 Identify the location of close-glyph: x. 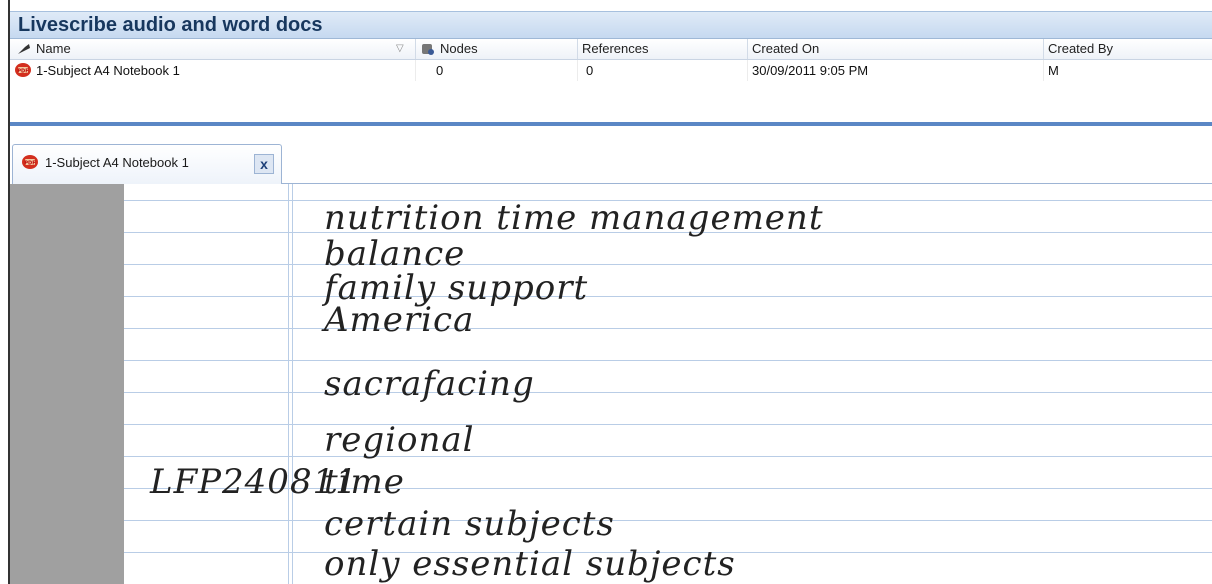
(264, 164).